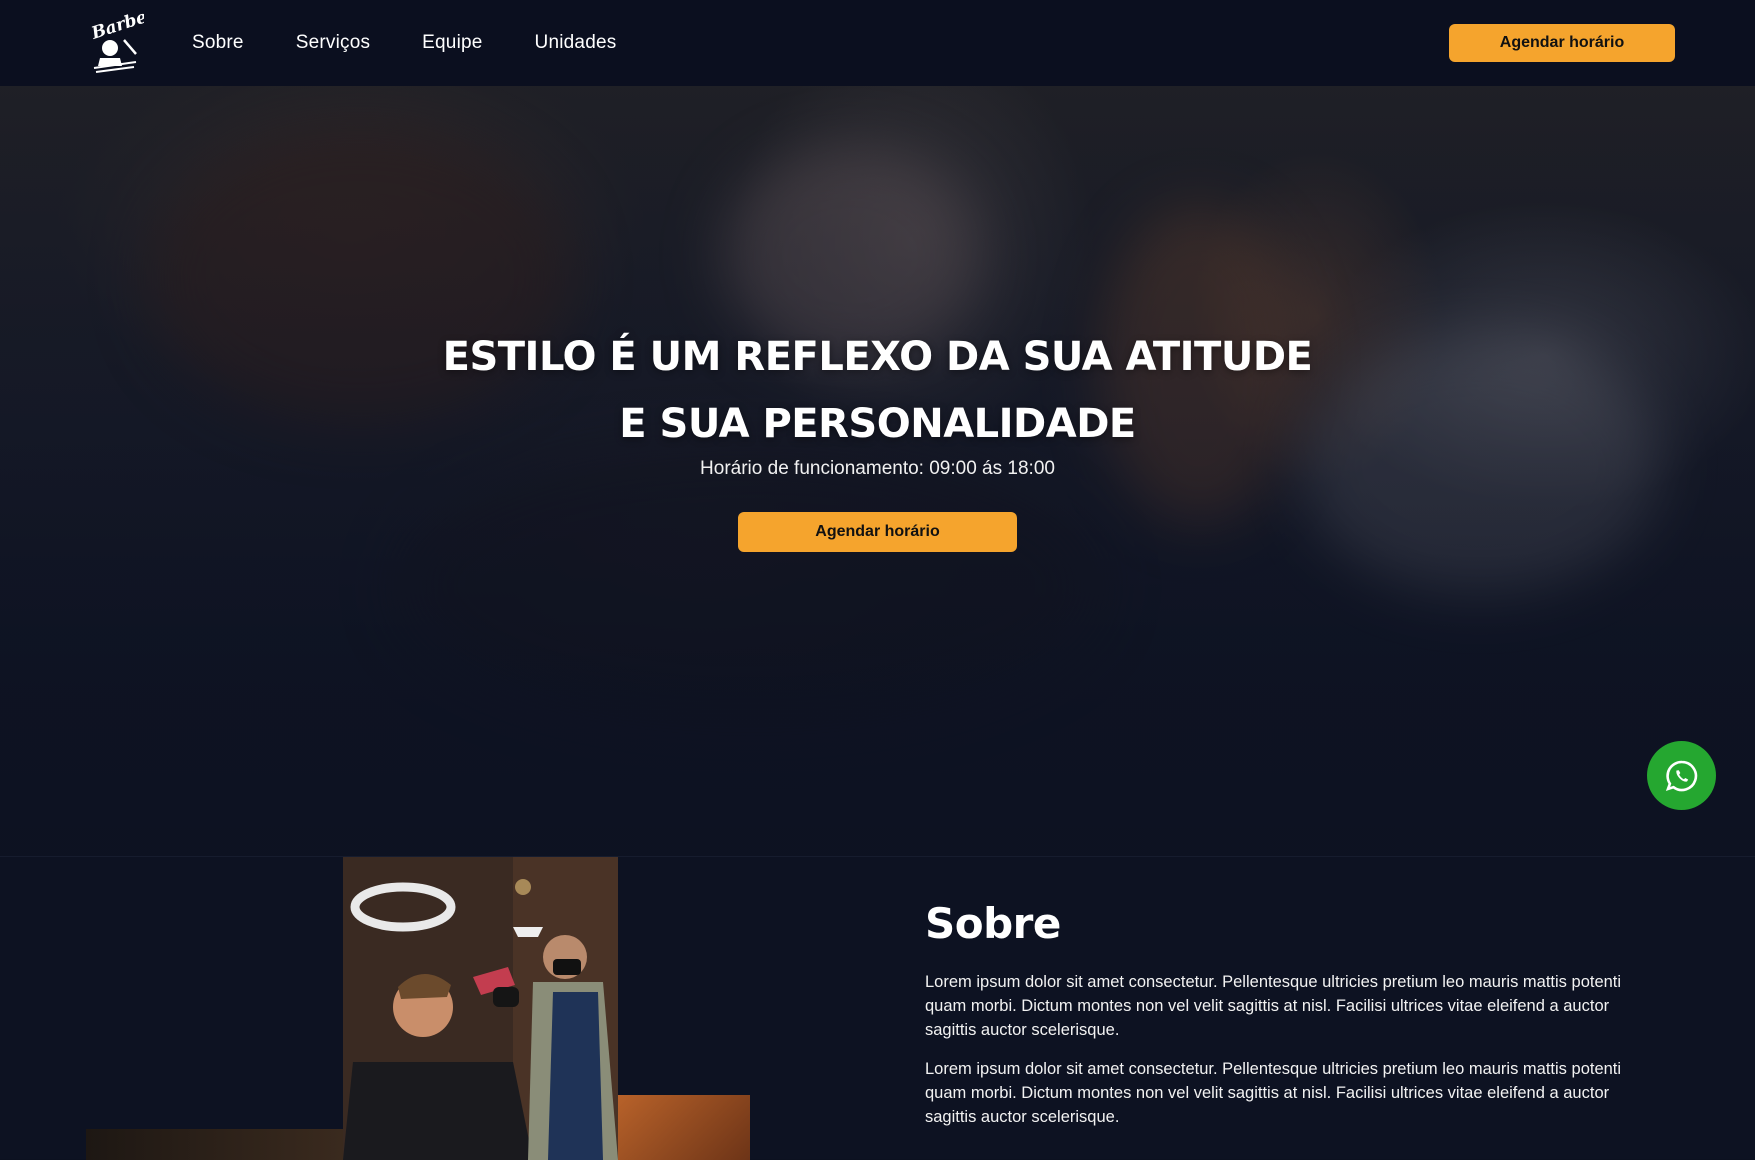 The width and height of the screenshot is (1755, 1160). I want to click on about-photo-right, so click(684, 1127).